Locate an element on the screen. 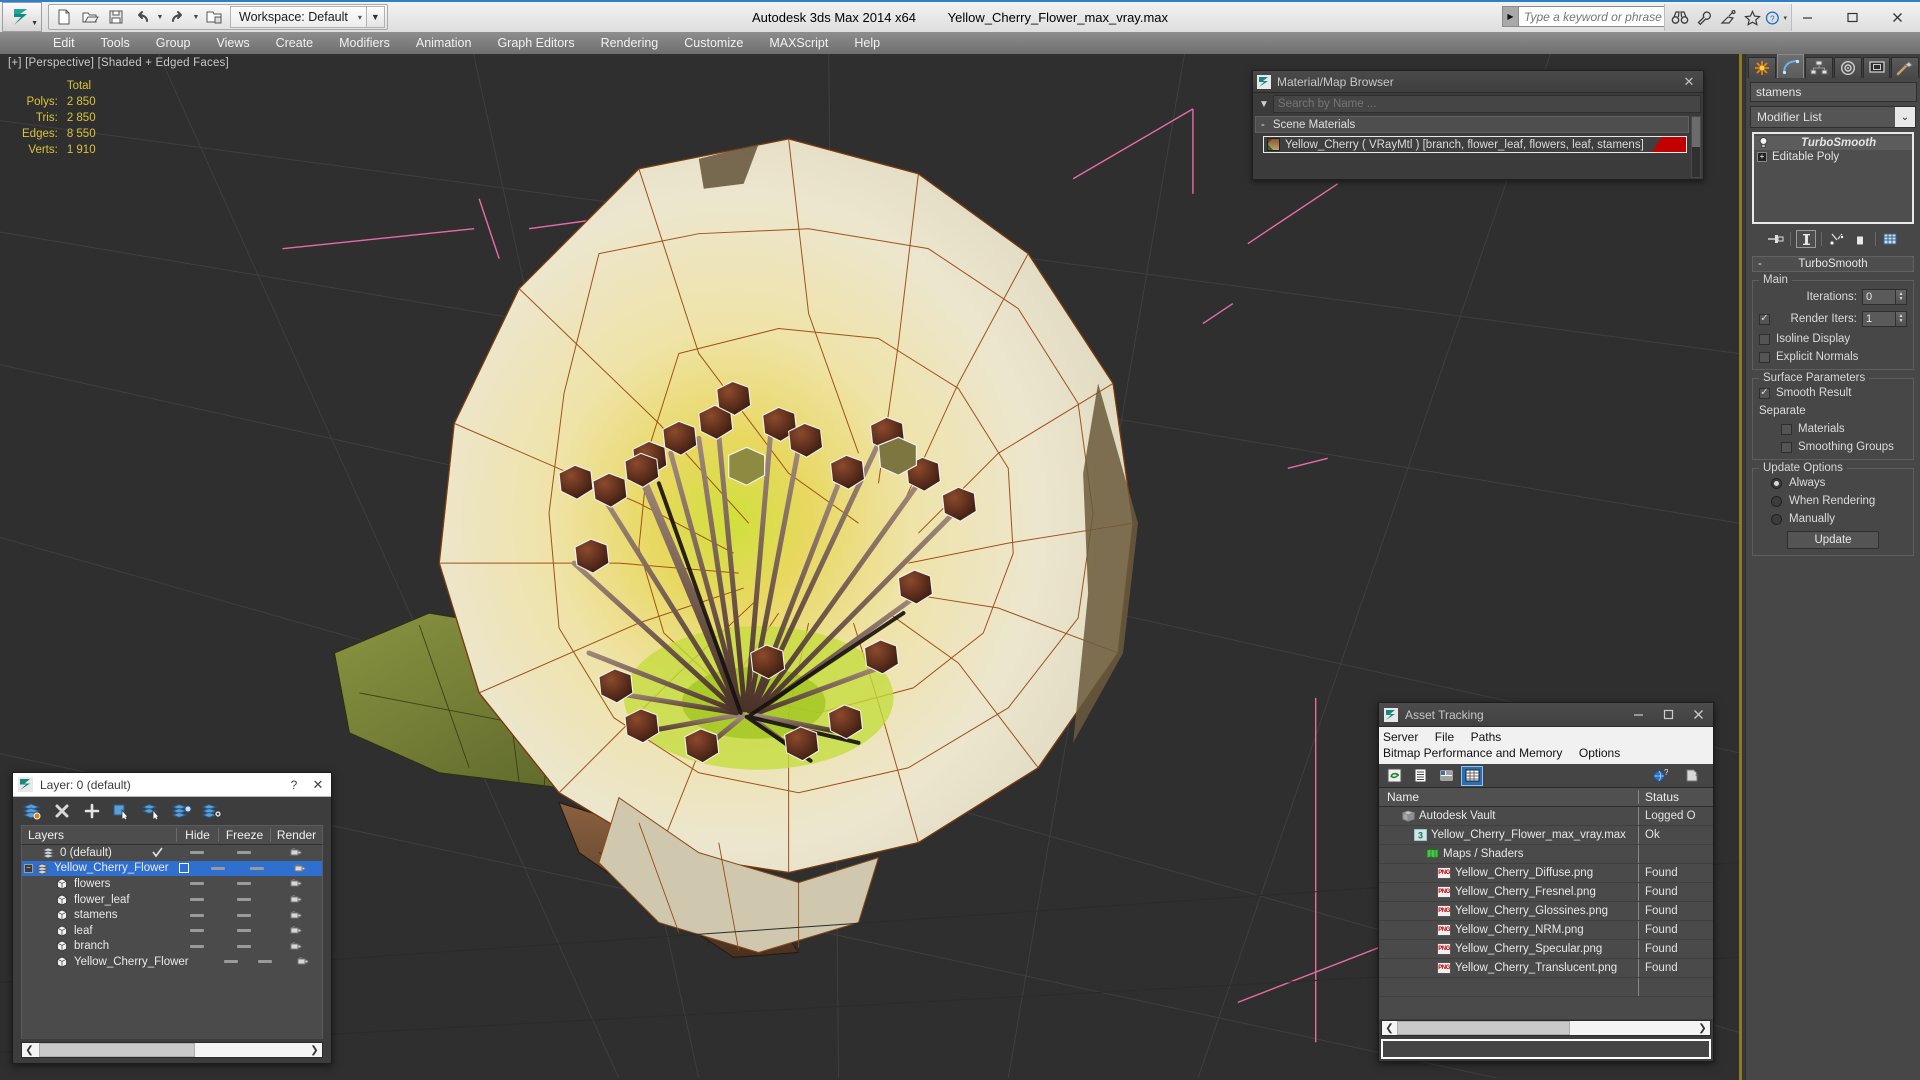 This screenshot has height=1080, width=1920. material-browser-close-icon: ✕ is located at coordinates (1689, 82).